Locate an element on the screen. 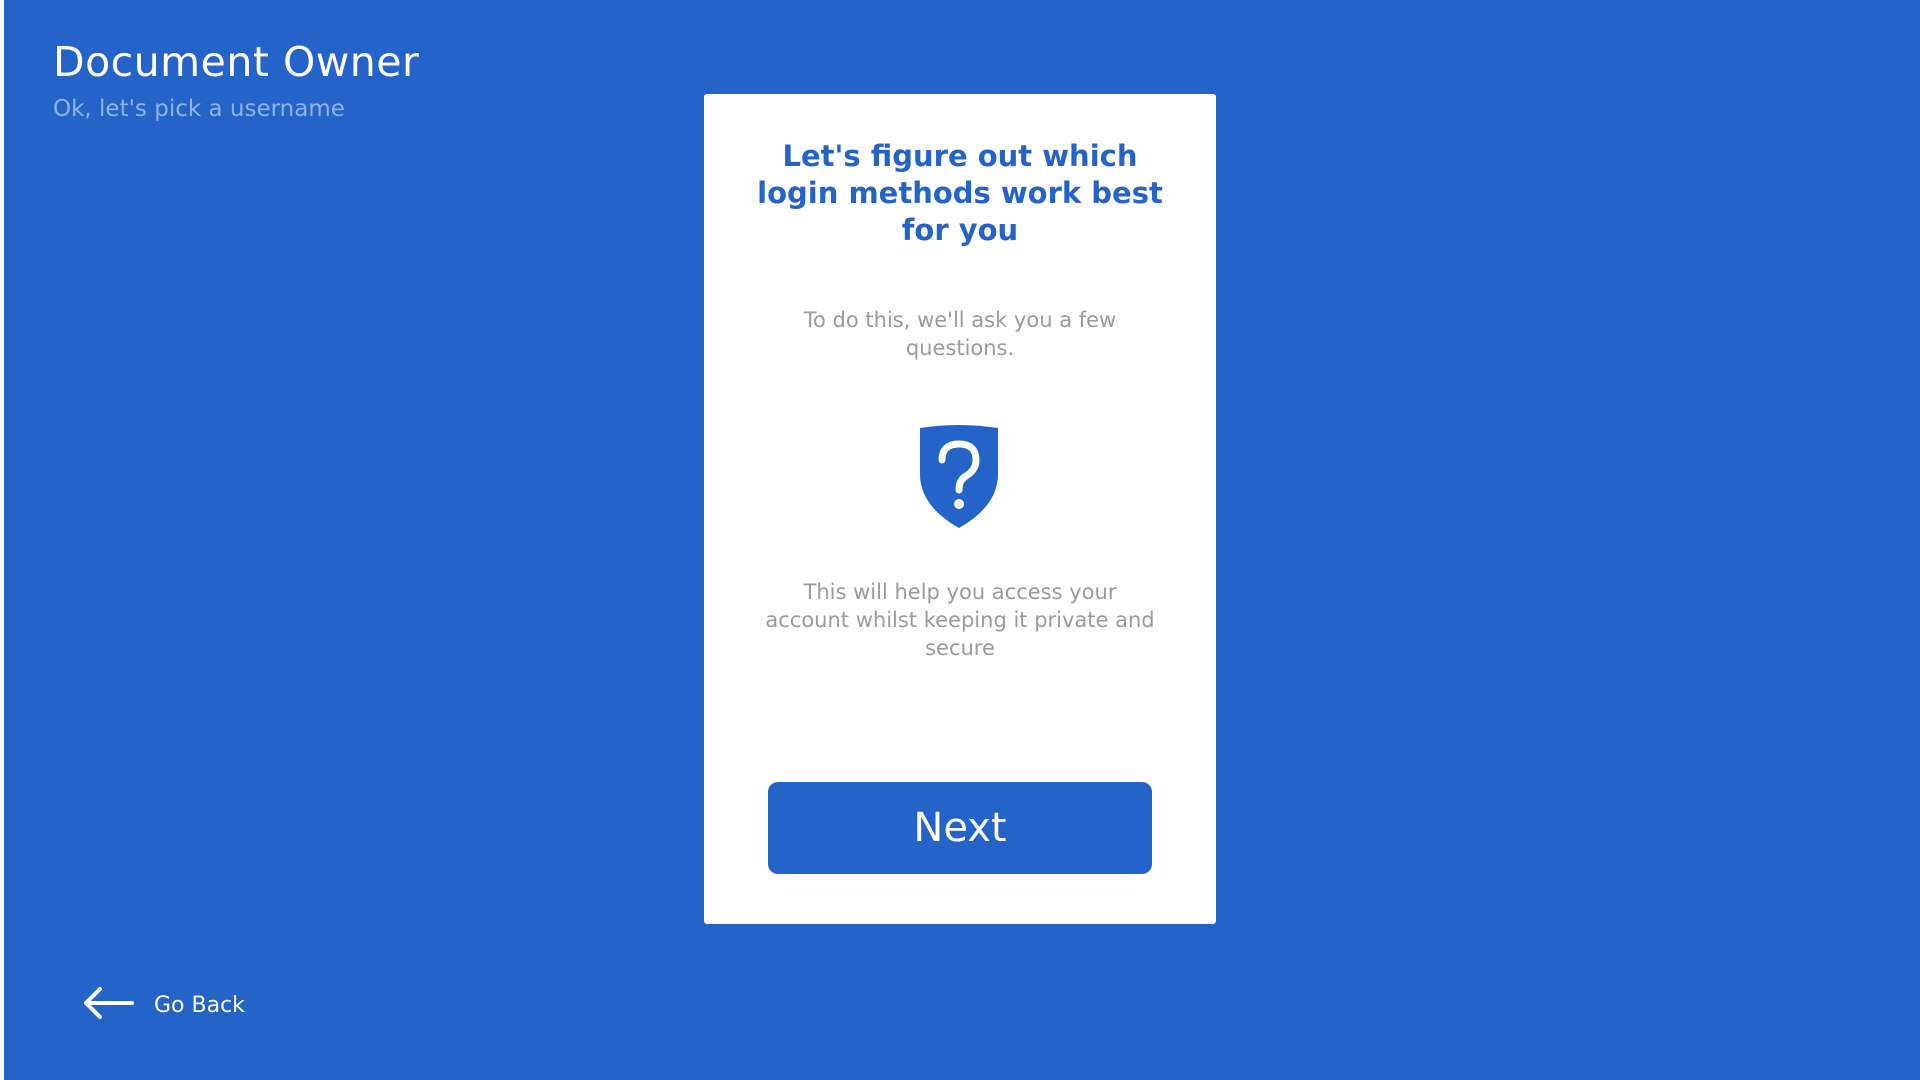  page-subtitle: Ok, let's pick a username is located at coordinates (199, 109).